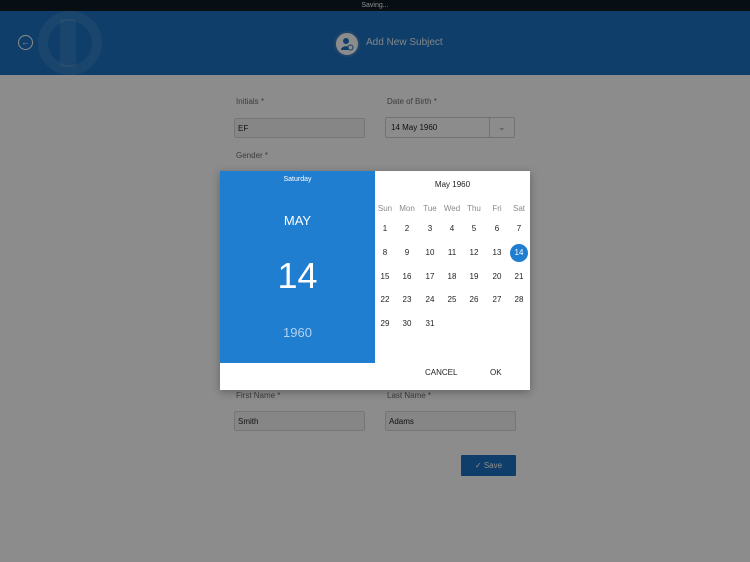  I want to click on calendar-day: 5, so click(474, 229).